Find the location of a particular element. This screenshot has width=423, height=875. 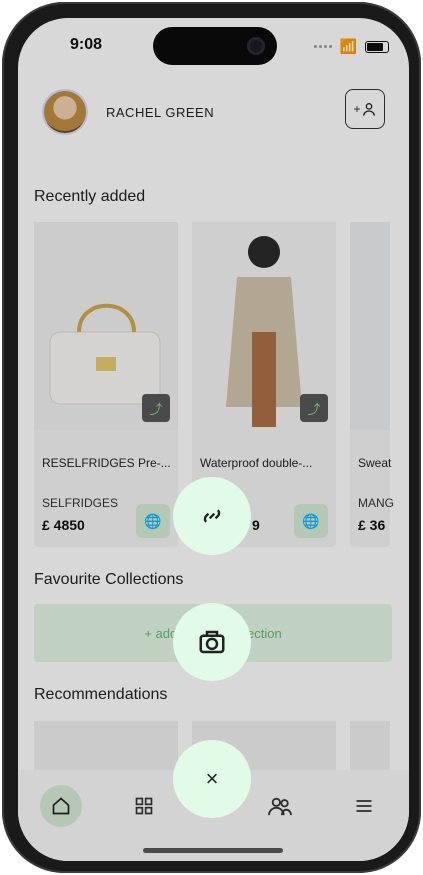

link-icon is located at coordinates (212, 516).